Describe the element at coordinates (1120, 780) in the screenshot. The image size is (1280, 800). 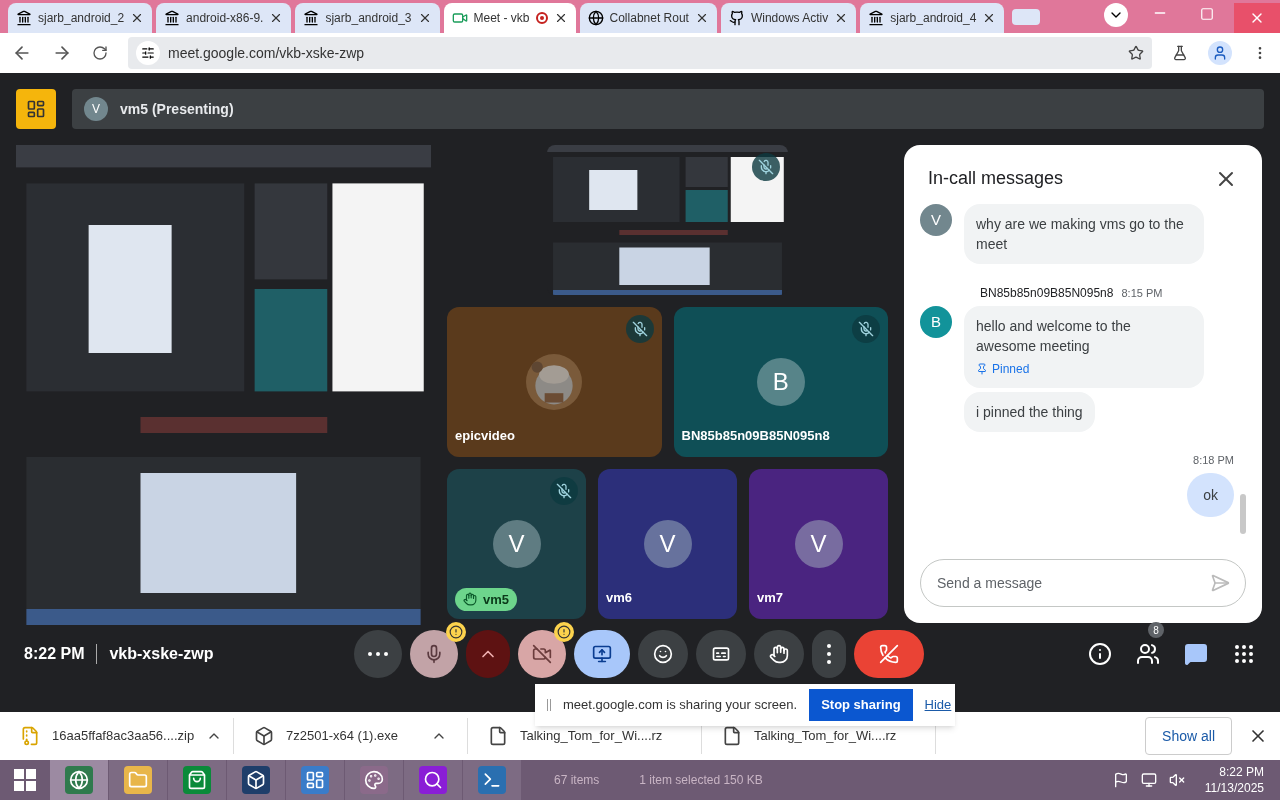
I see `flag-icon` at that location.